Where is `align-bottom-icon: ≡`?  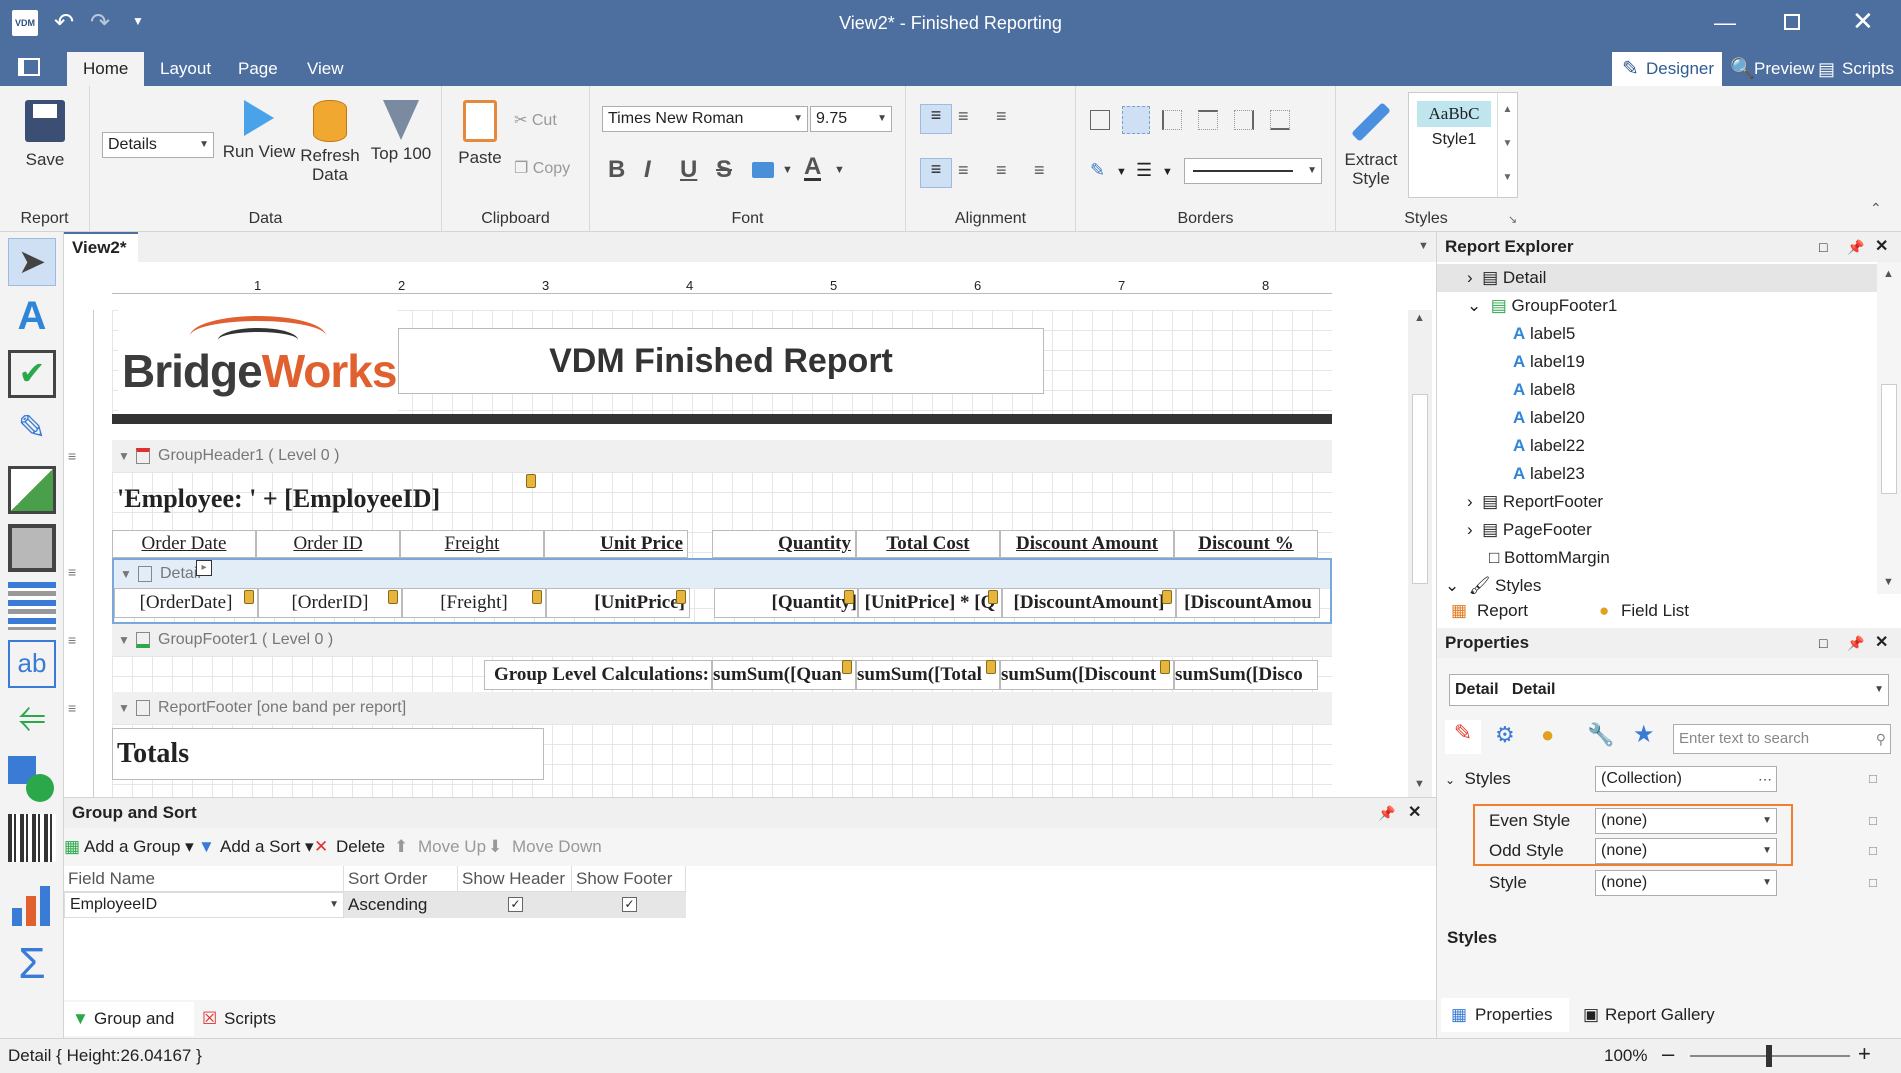 align-bottom-icon: ≡ is located at coordinates (1001, 116).